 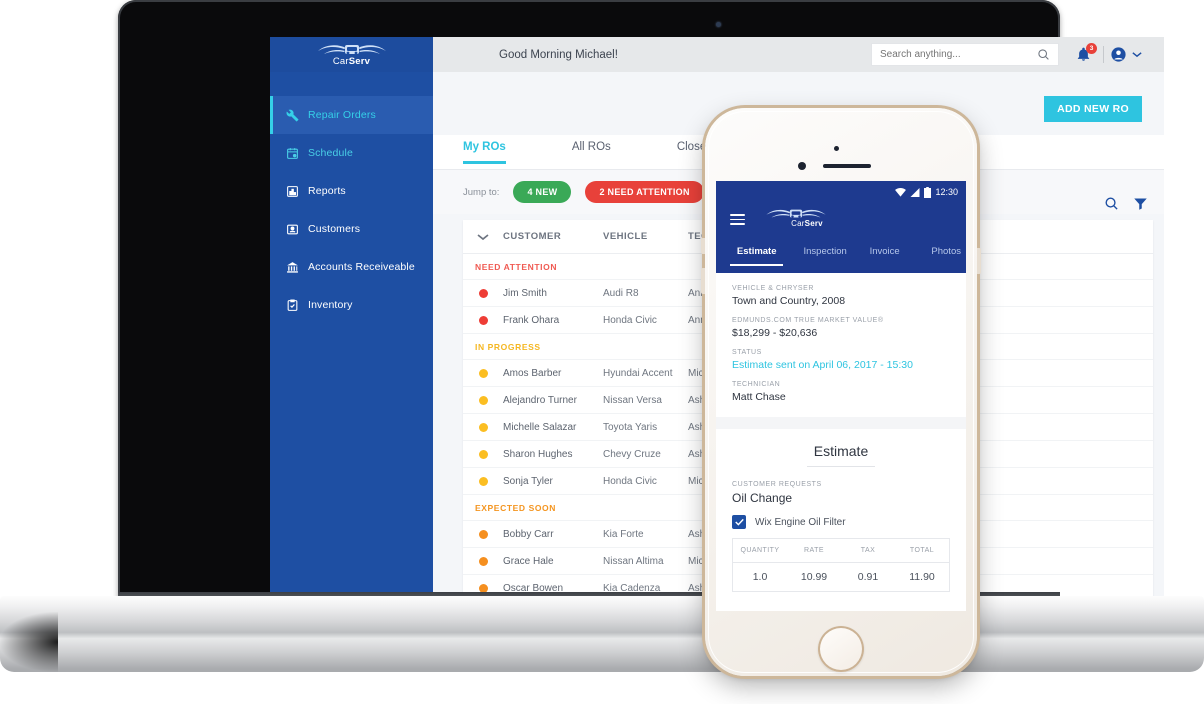 I want to click on customer-requests-label: CUSTOMER REQUESTS, so click(x=777, y=484).